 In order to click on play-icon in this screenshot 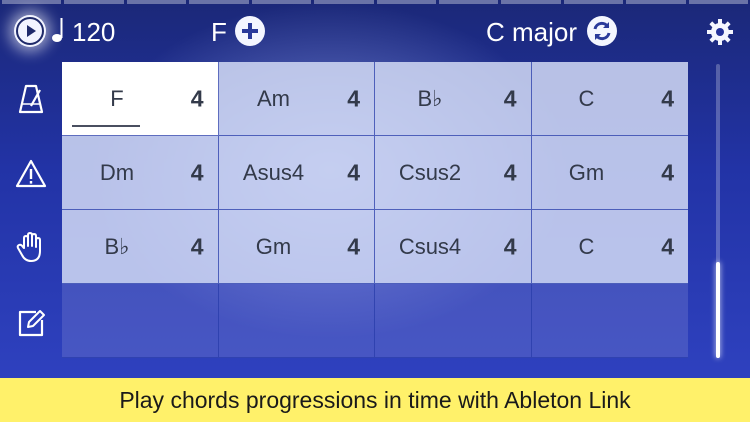, I will do `click(30, 31)`.